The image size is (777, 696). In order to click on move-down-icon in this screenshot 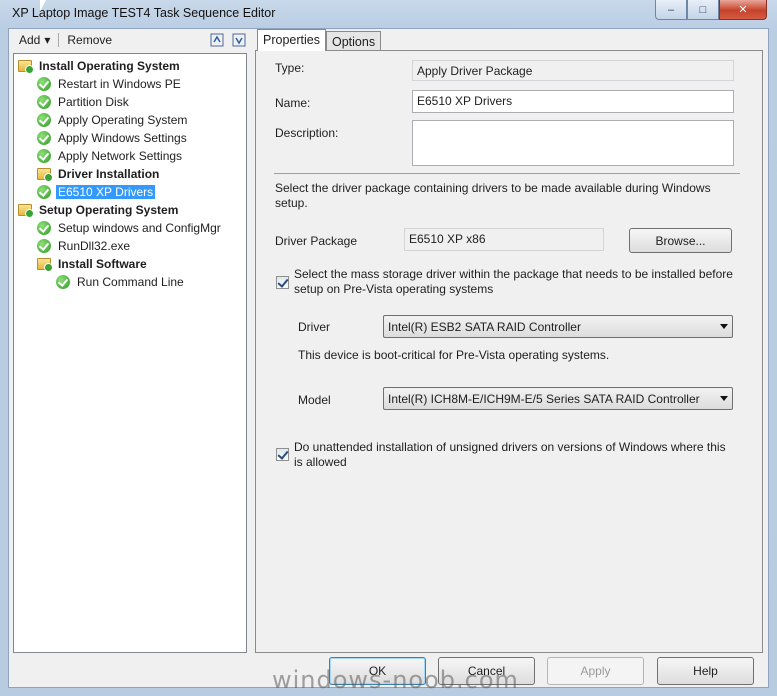, I will do `click(239, 40)`.